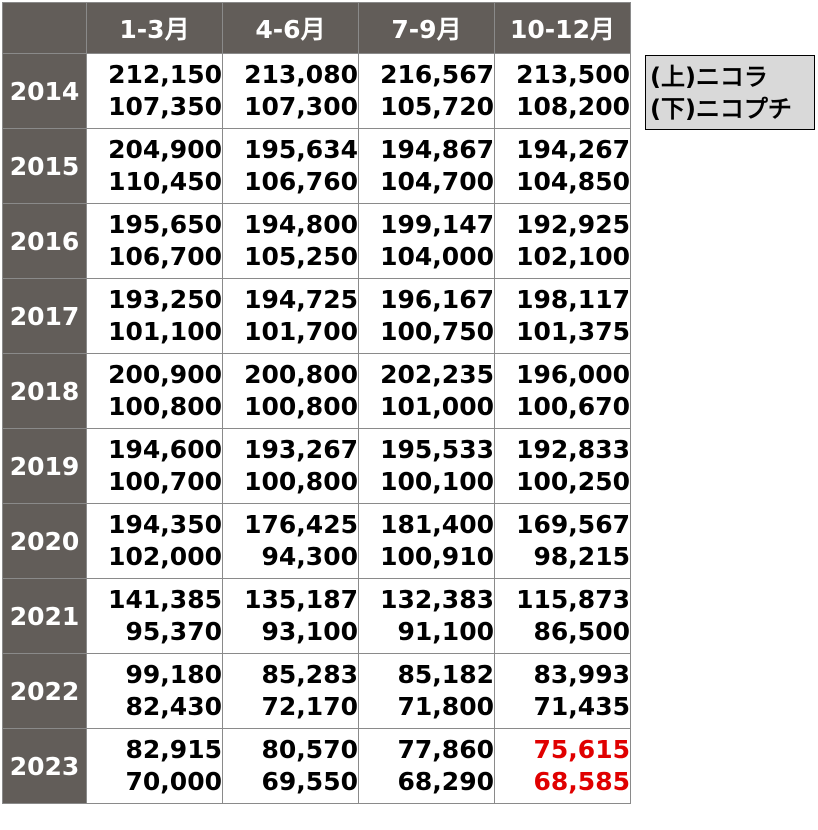 Image resolution: width=818 pixels, height=830 pixels. I want to click on column-header: 10-12月, so click(562, 28).